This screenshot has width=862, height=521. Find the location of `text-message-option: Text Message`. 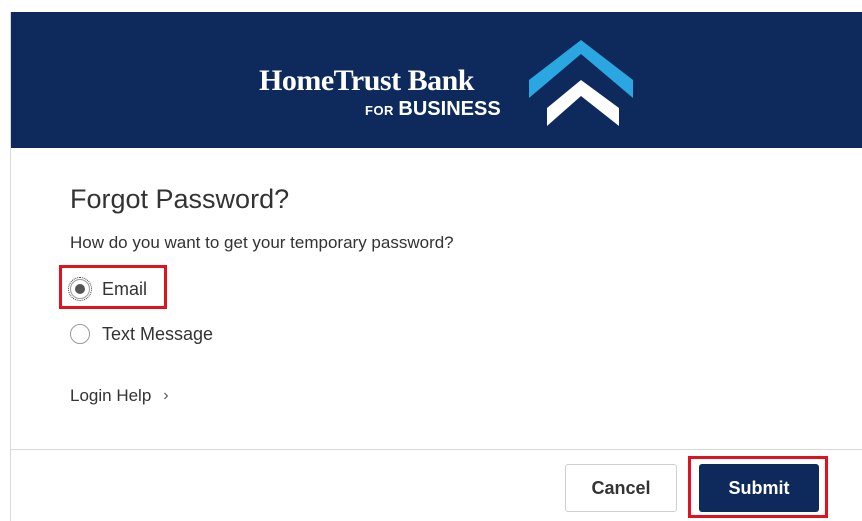

text-message-option: Text Message is located at coordinates (141, 334).